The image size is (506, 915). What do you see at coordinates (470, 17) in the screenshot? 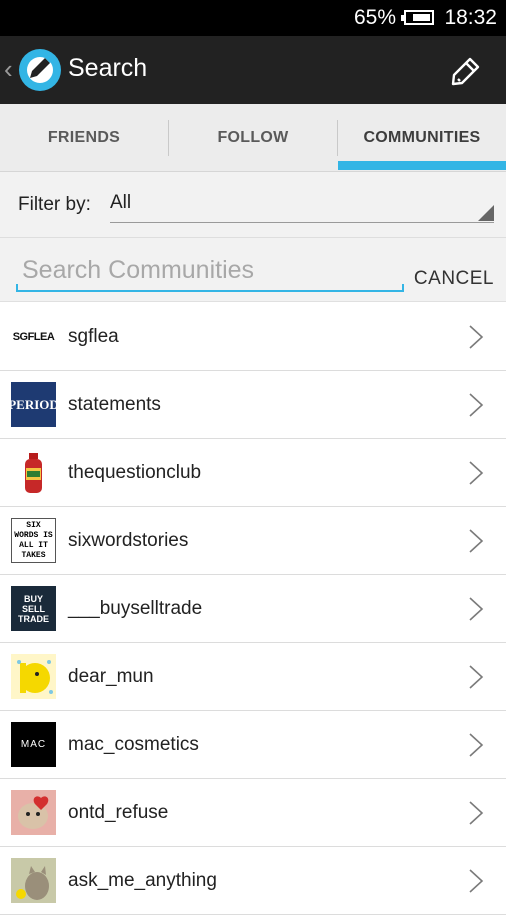
I see `clock: 18:32` at bounding box center [470, 17].